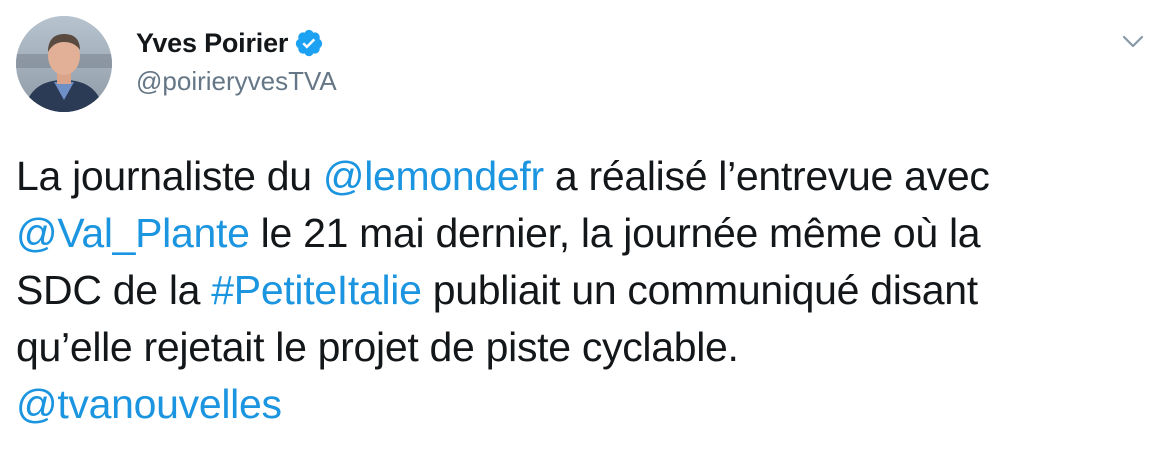 Image resolution: width=1176 pixels, height=458 pixels. What do you see at coordinates (236, 61) in the screenshot?
I see `user-info: Yves Poirier @poirieryvesTVA` at bounding box center [236, 61].